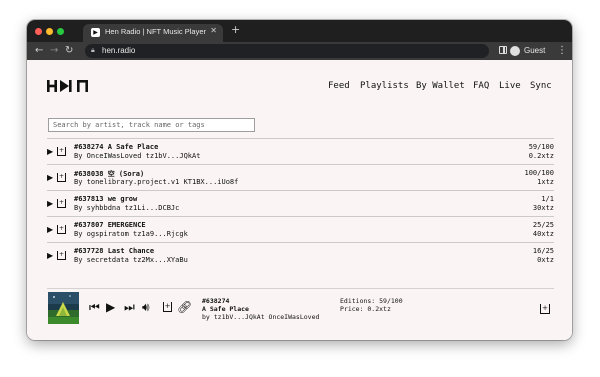  I want to click on more-menu-icon: ⋮, so click(562, 50).